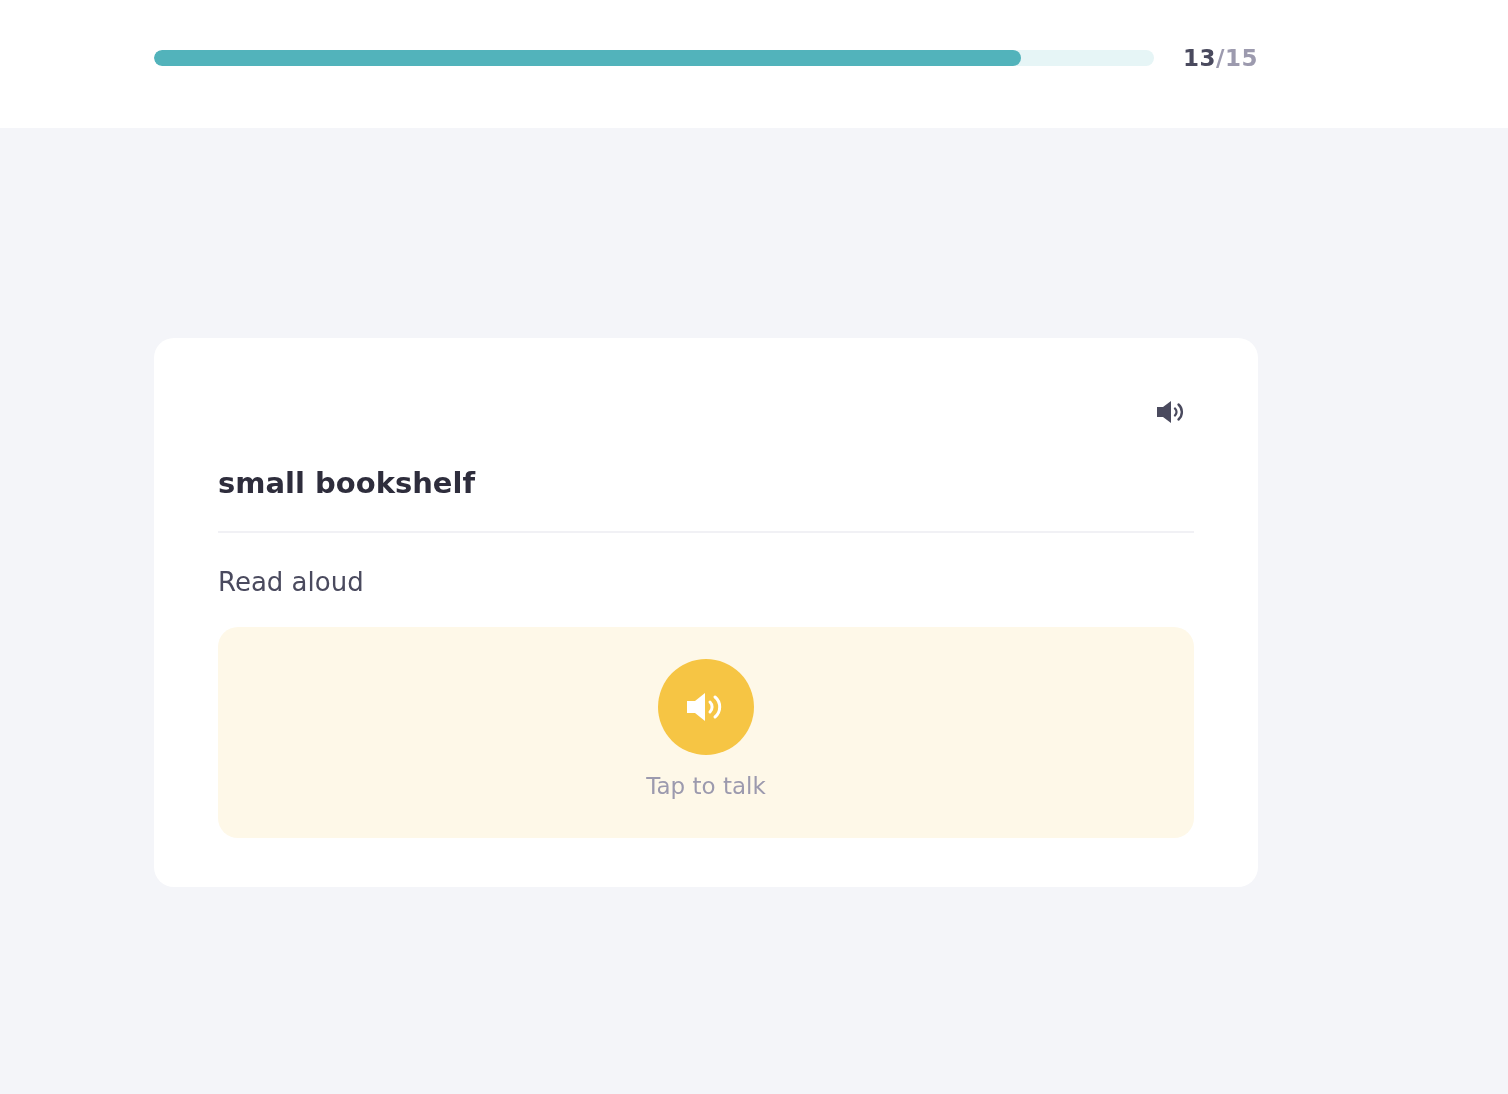 The height and width of the screenshot is (1094, 1508). I want to click on term-text: small bookshelf, so click(347, 483).